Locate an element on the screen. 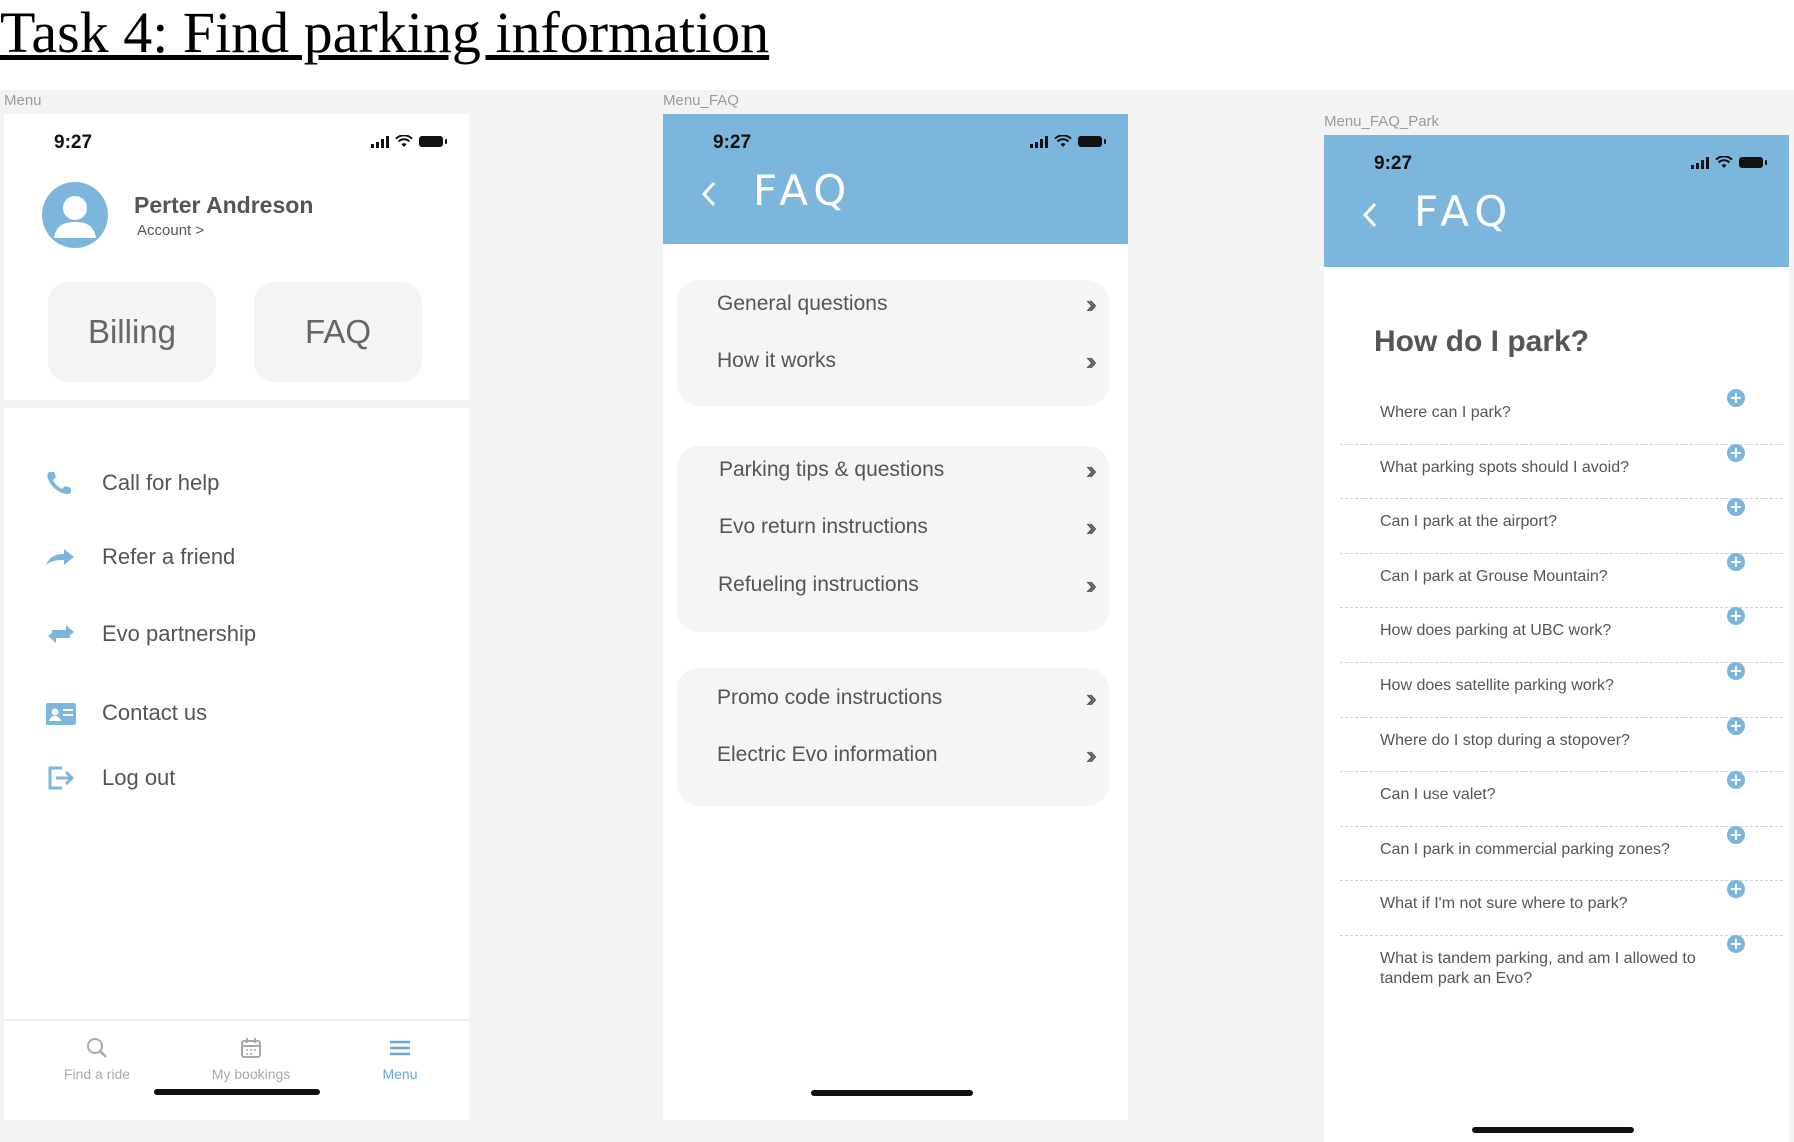 This screenshot has height=1142, width=1794. faq-question-row: + Can I use valet? is located at coordinates (1561, 799).